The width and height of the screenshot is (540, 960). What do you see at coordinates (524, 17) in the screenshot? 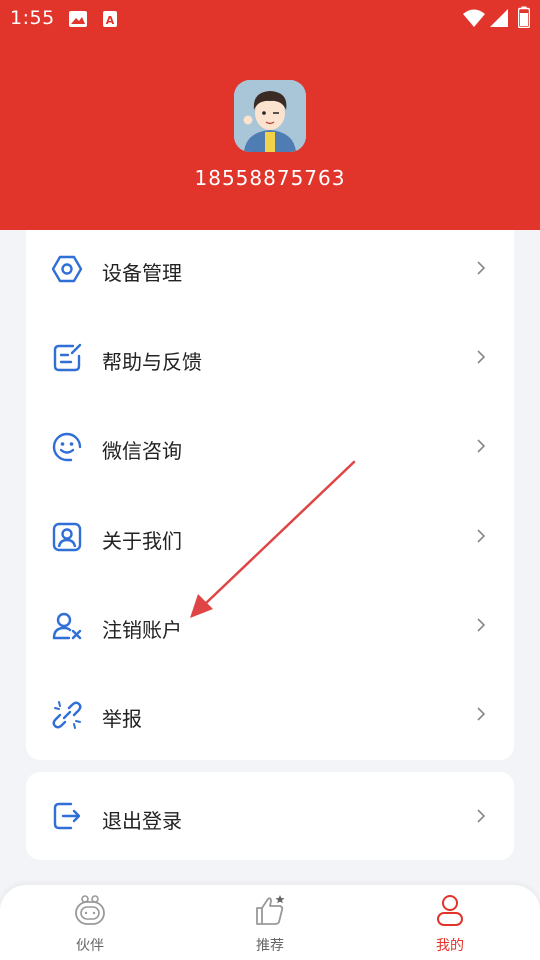
I see `battery-icon` at bounding box center [524, 17].